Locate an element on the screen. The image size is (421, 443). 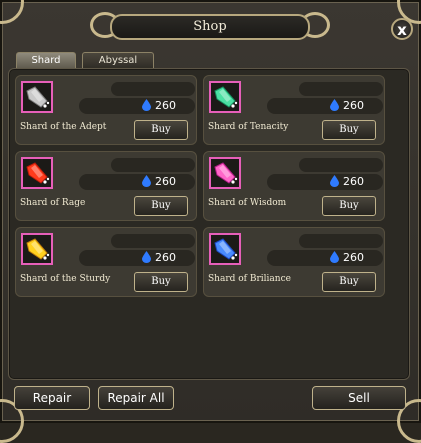
item-name: Shard of Rage is located at coordinates (53, 203).